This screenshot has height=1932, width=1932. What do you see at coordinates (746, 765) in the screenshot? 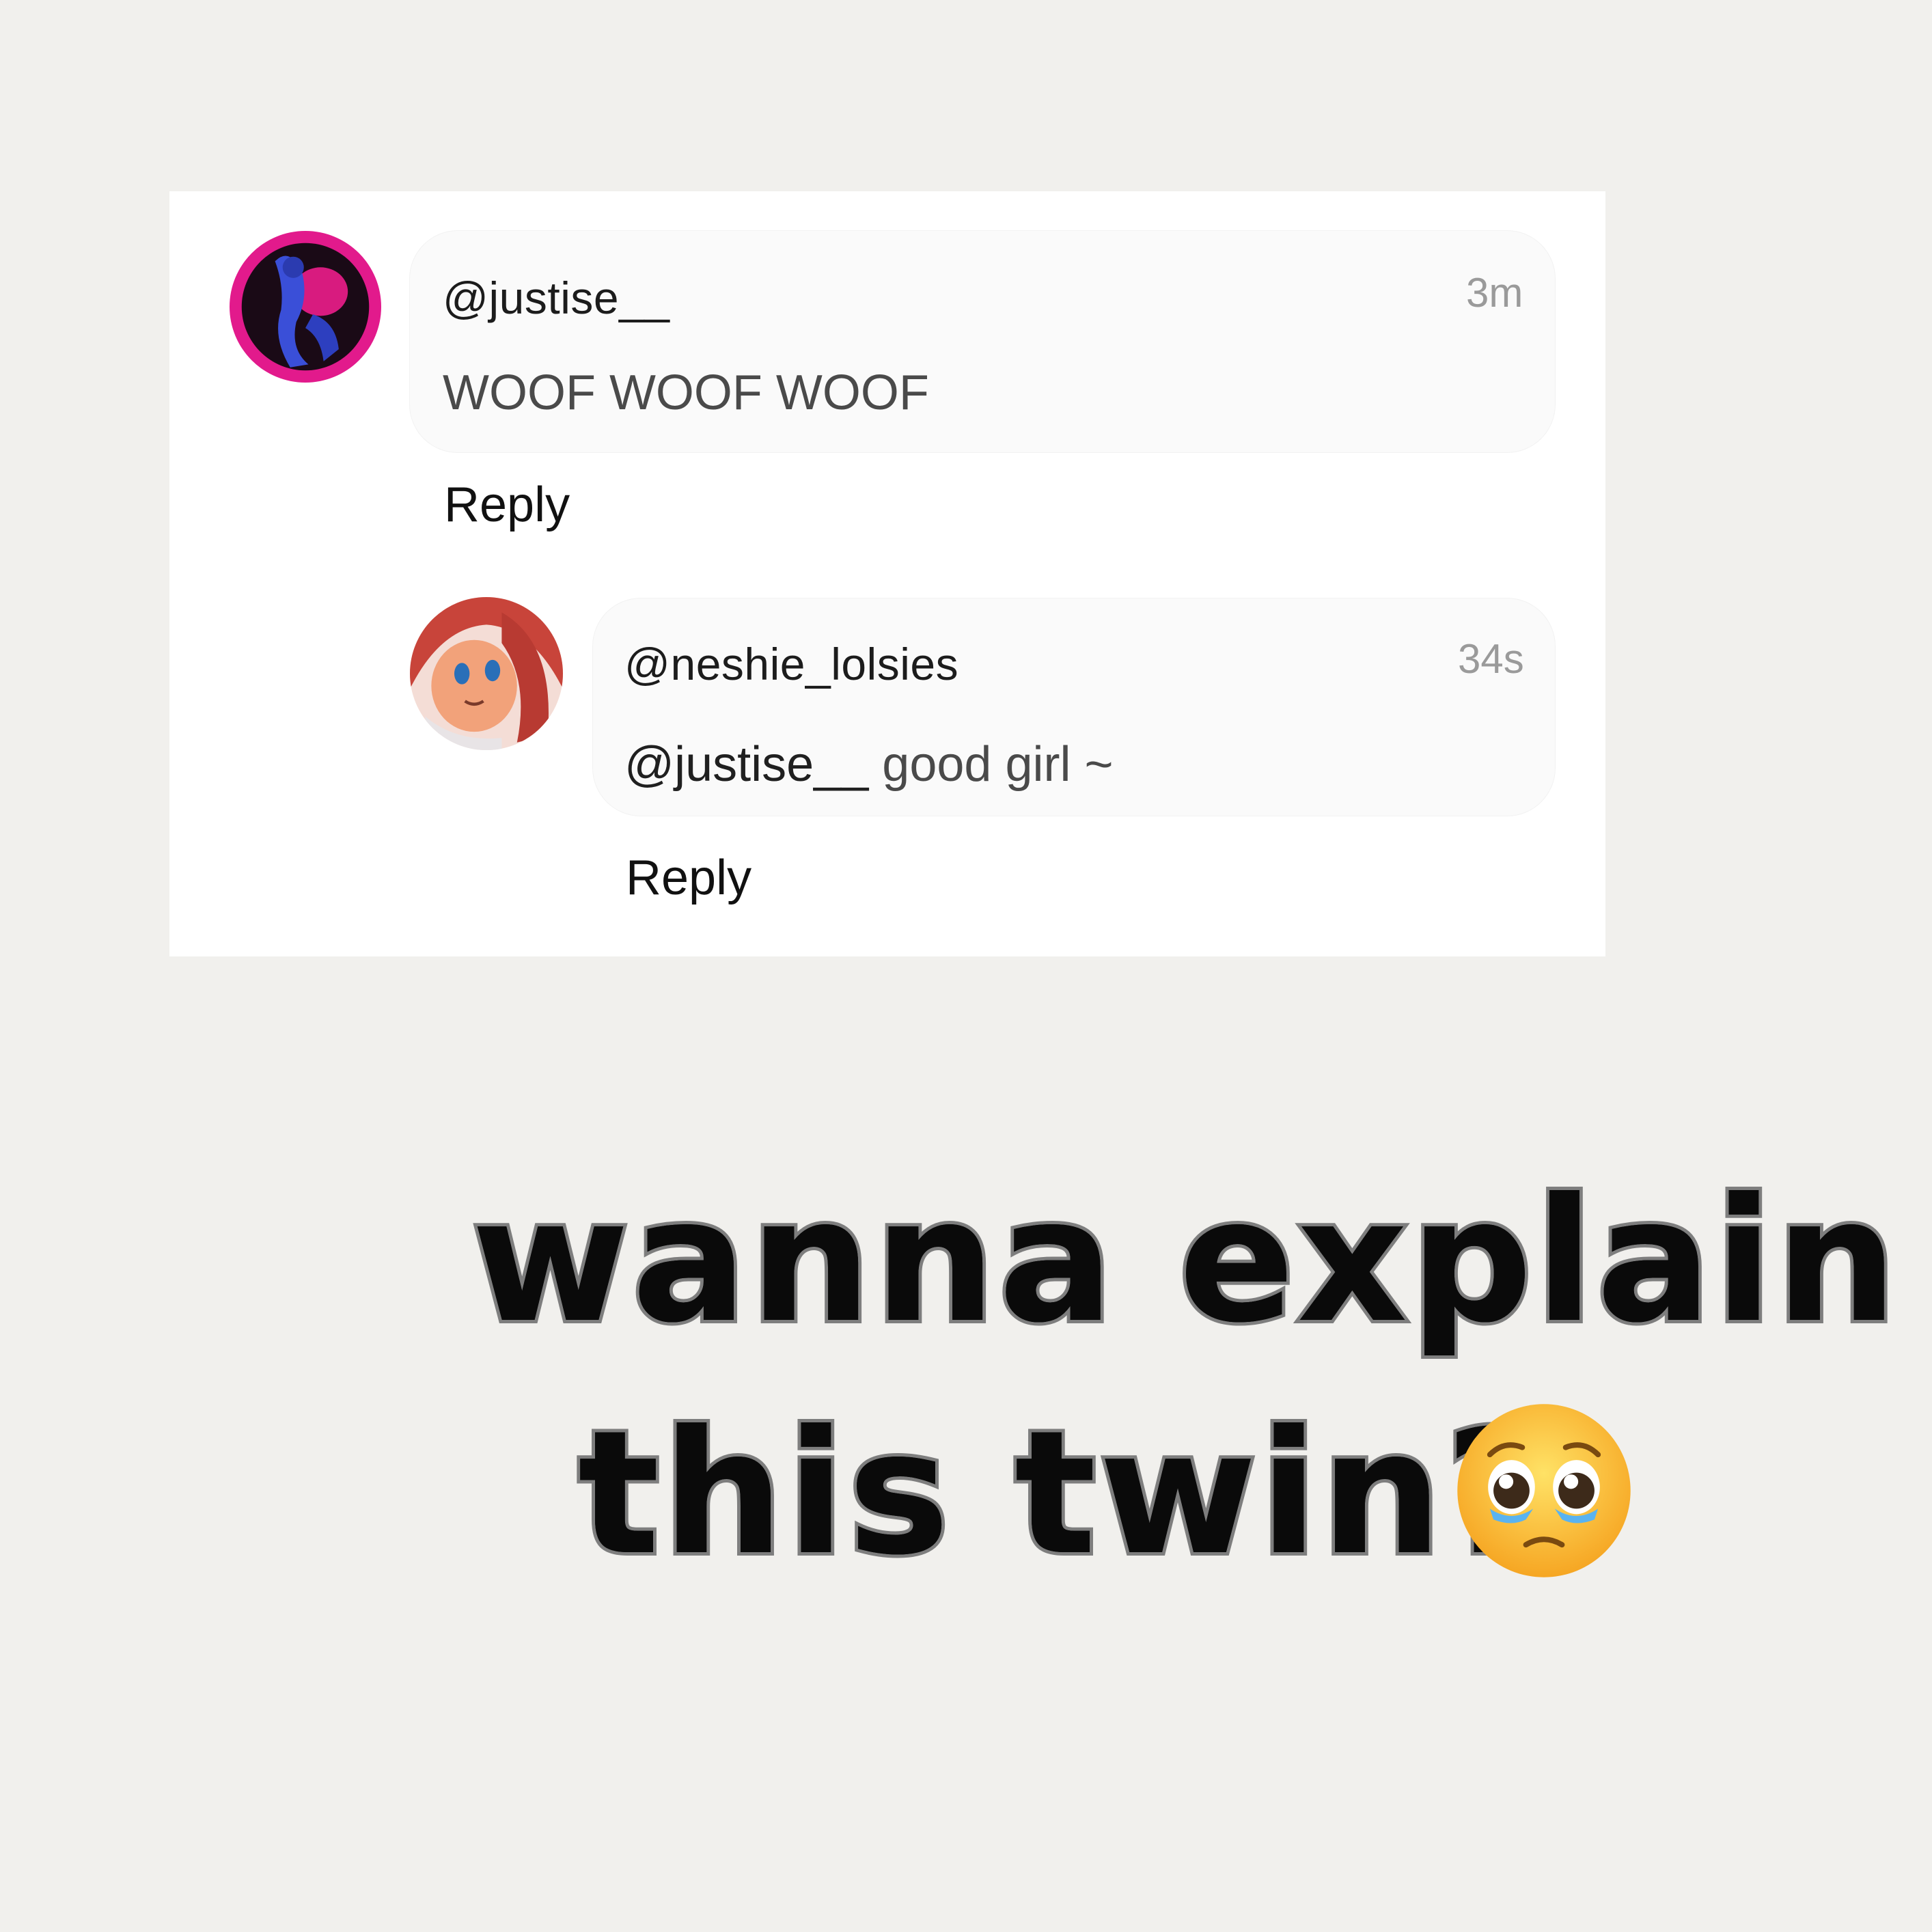
I see `mention-link: @justise__` at bounding box center [746, 765].